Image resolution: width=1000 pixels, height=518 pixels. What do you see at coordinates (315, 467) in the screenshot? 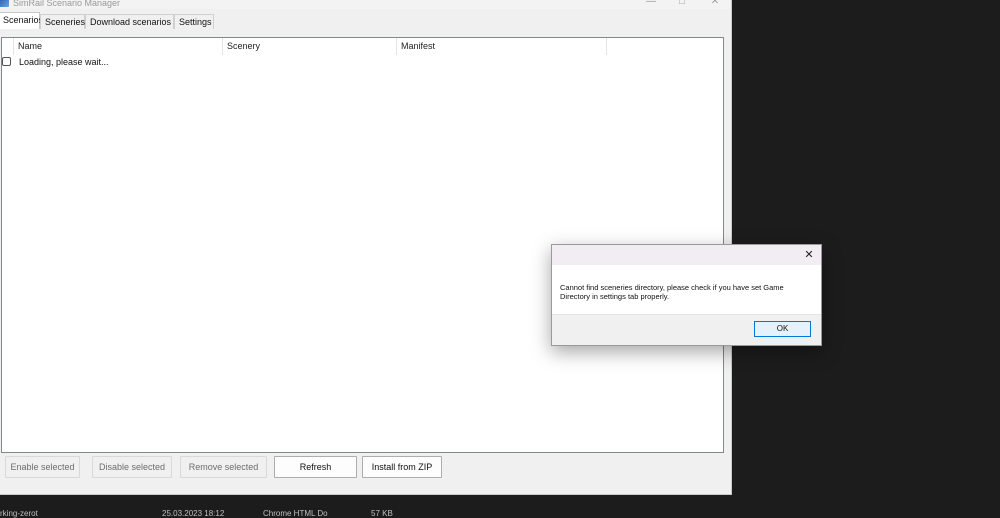
I see `refresh-button: Refresh` at bounding box center [315, 467].